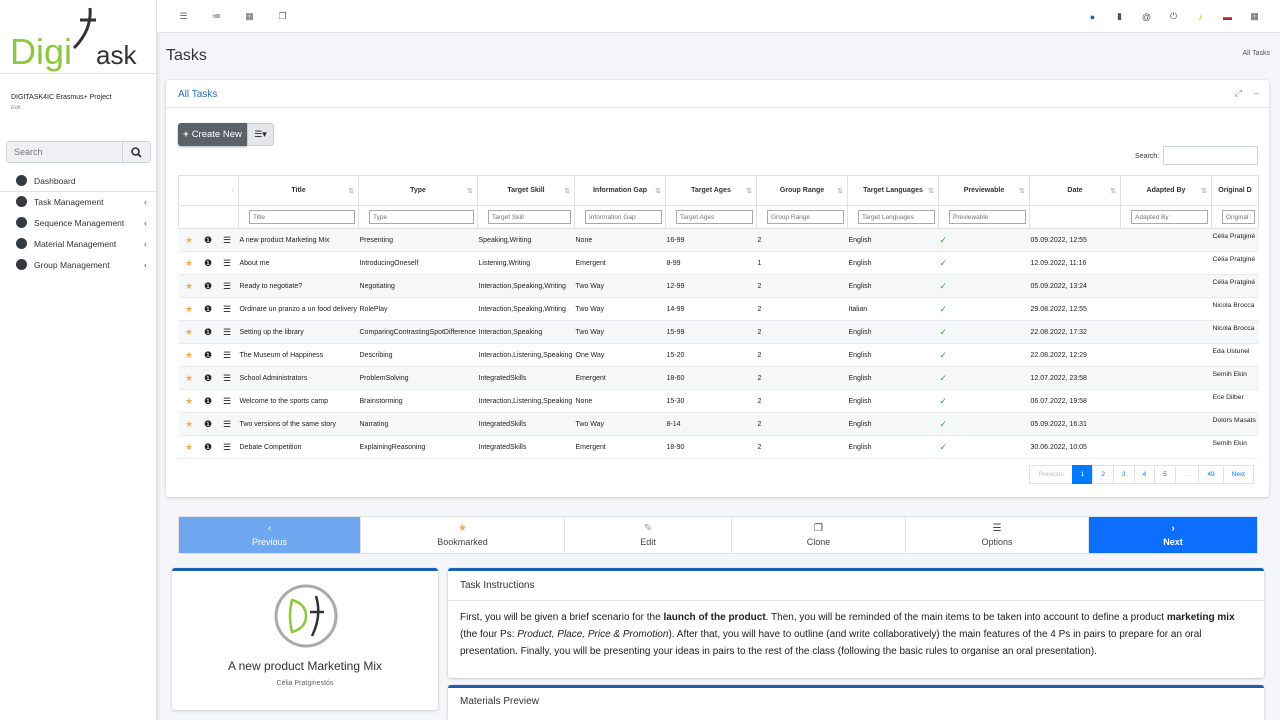 Image resolution: width=1280 pixels, height=720 pixels. What do you see at coordinates (1254, 16) in the screenshot?
I see `grid-icon: ▦` at bounding box center [1254, 16].